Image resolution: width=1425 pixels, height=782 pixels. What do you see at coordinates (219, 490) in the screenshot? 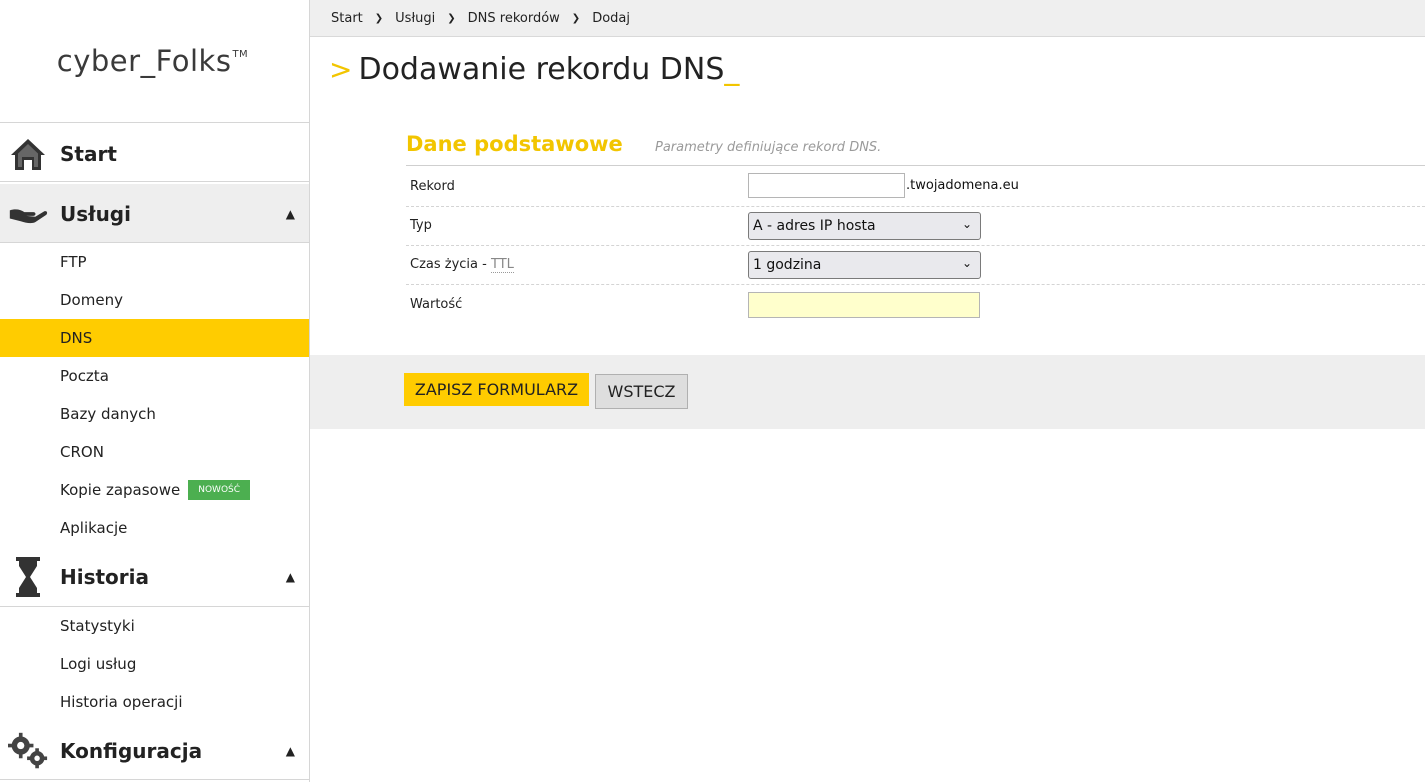
I see `new-badge: NOWOŚĆ` at bounding box center [219, 490].